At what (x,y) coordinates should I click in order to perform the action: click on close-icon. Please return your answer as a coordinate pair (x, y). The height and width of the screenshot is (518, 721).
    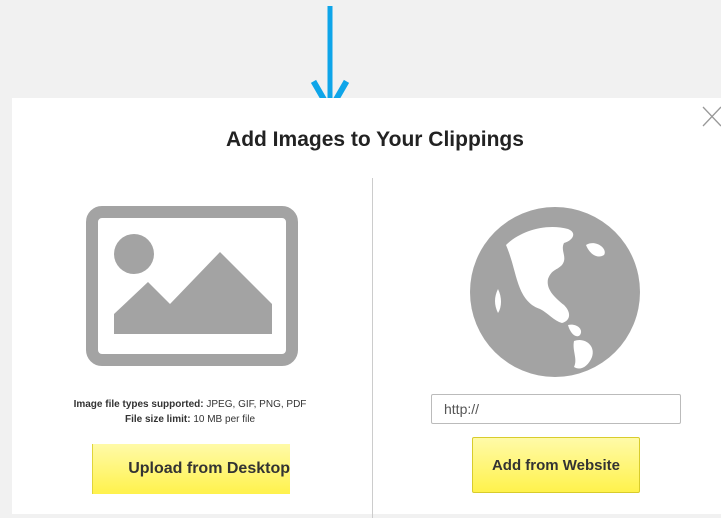
    Looking at the image, I should click on (710, 116).